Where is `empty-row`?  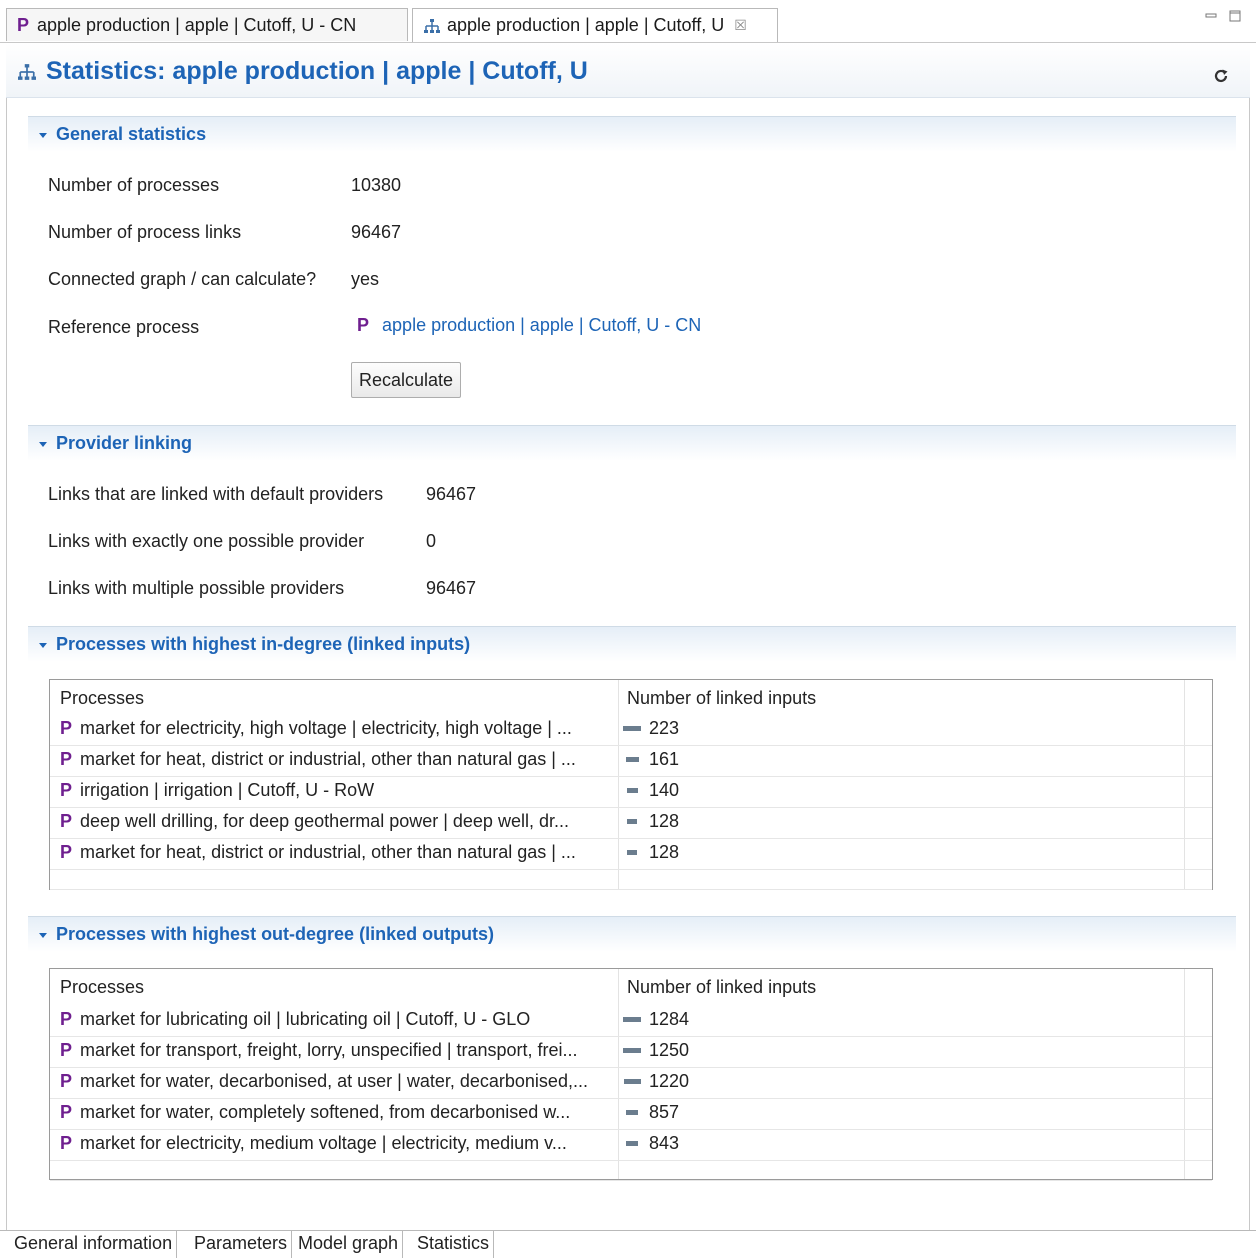 empty-row is located at coordinates (631, 879).